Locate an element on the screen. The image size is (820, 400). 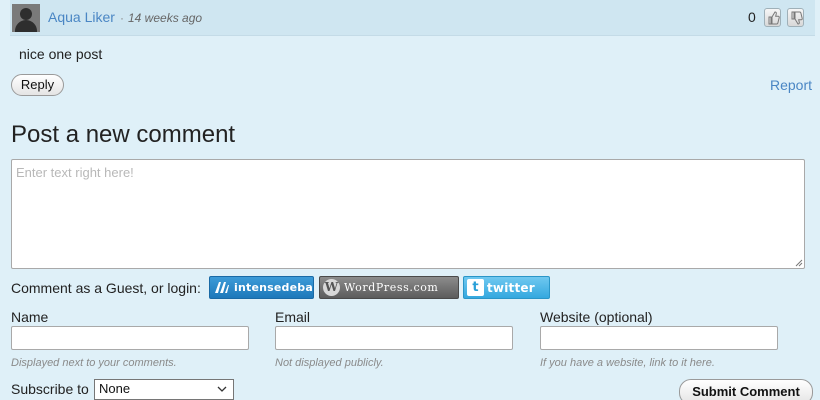
vote-count: 0 is located at coordinates (752, 17).